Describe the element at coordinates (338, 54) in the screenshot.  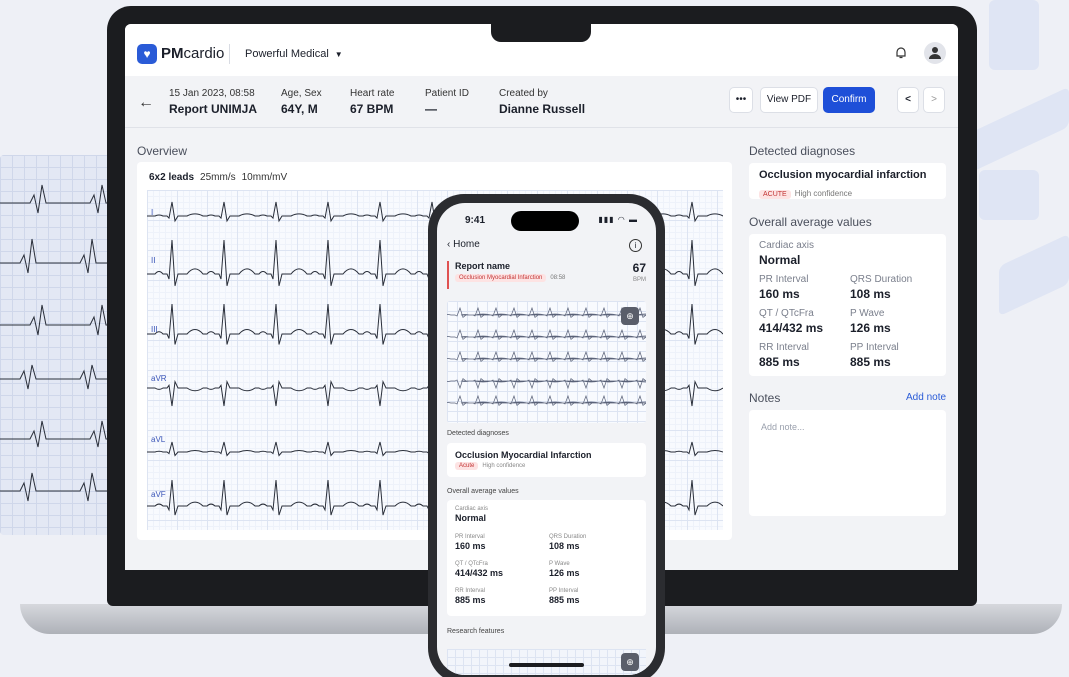
I see `caret-down-icon: ▼` at that location.